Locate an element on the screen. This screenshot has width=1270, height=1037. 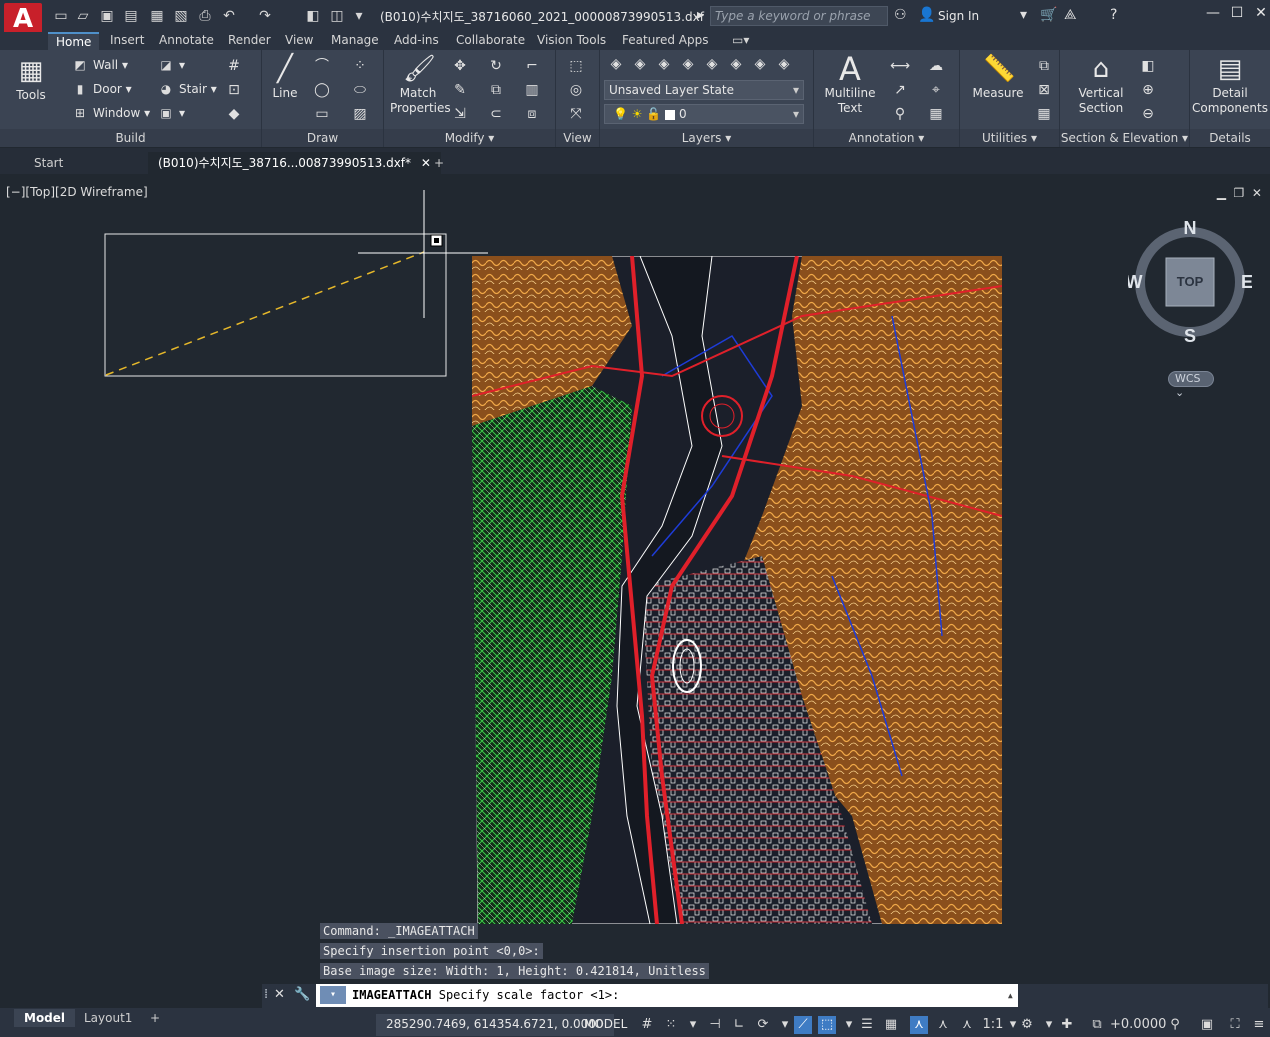
compass-south: S is located at coordinates (1190, 335).